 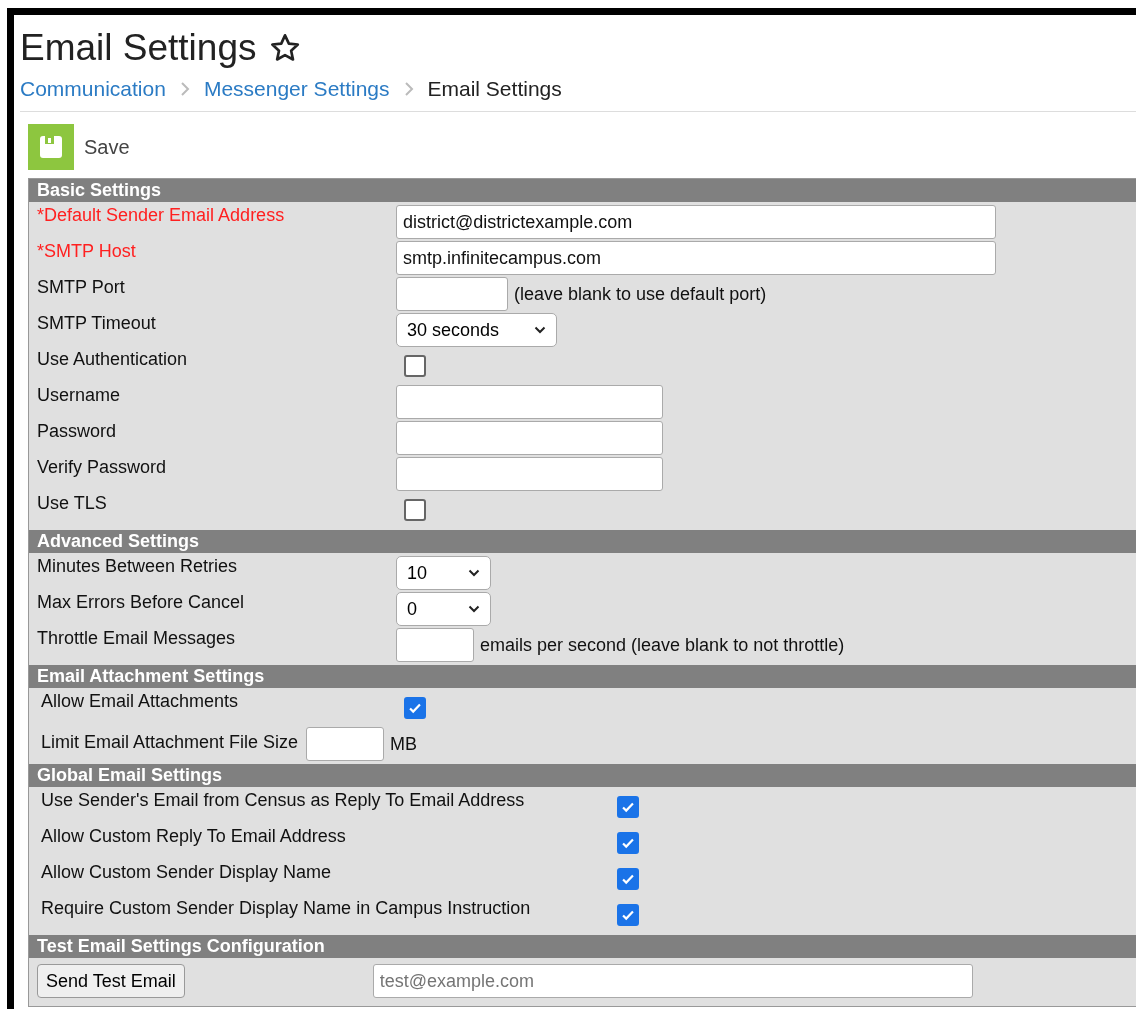 What do you see at coordinates (443, 573) in the screenshot?
I see `dropdown: 10` at bounding box center [443, 573].